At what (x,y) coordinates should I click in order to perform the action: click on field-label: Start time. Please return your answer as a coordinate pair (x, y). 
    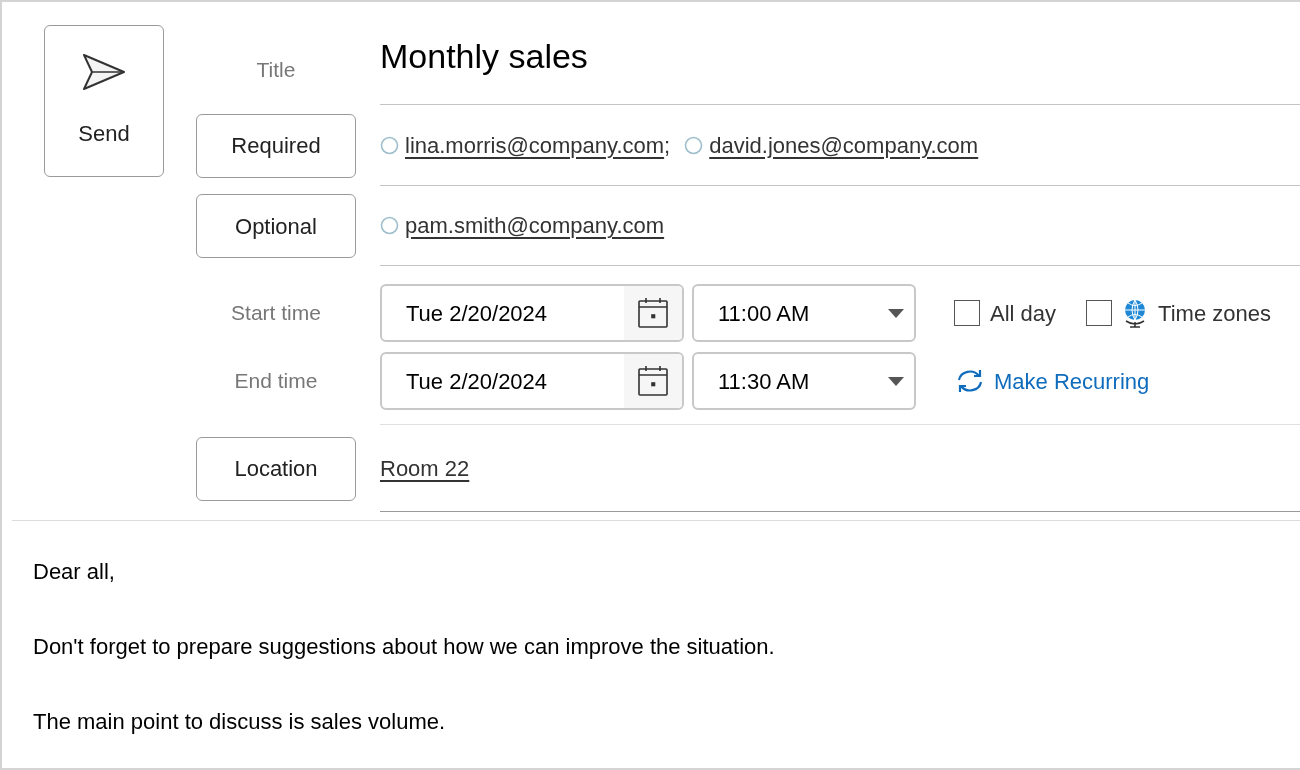
    Looking at the image, I should click on (276, 313).